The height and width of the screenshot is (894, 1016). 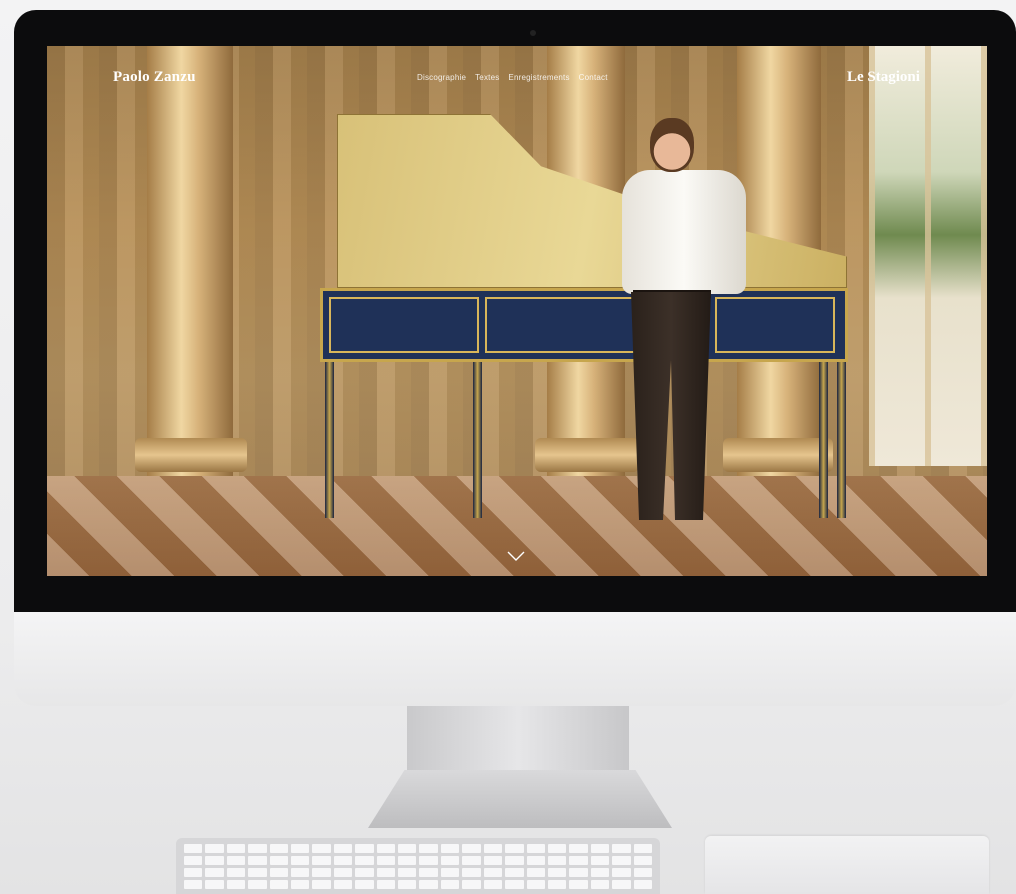 I want to click on column-base-right, so click(x=778, y=455).